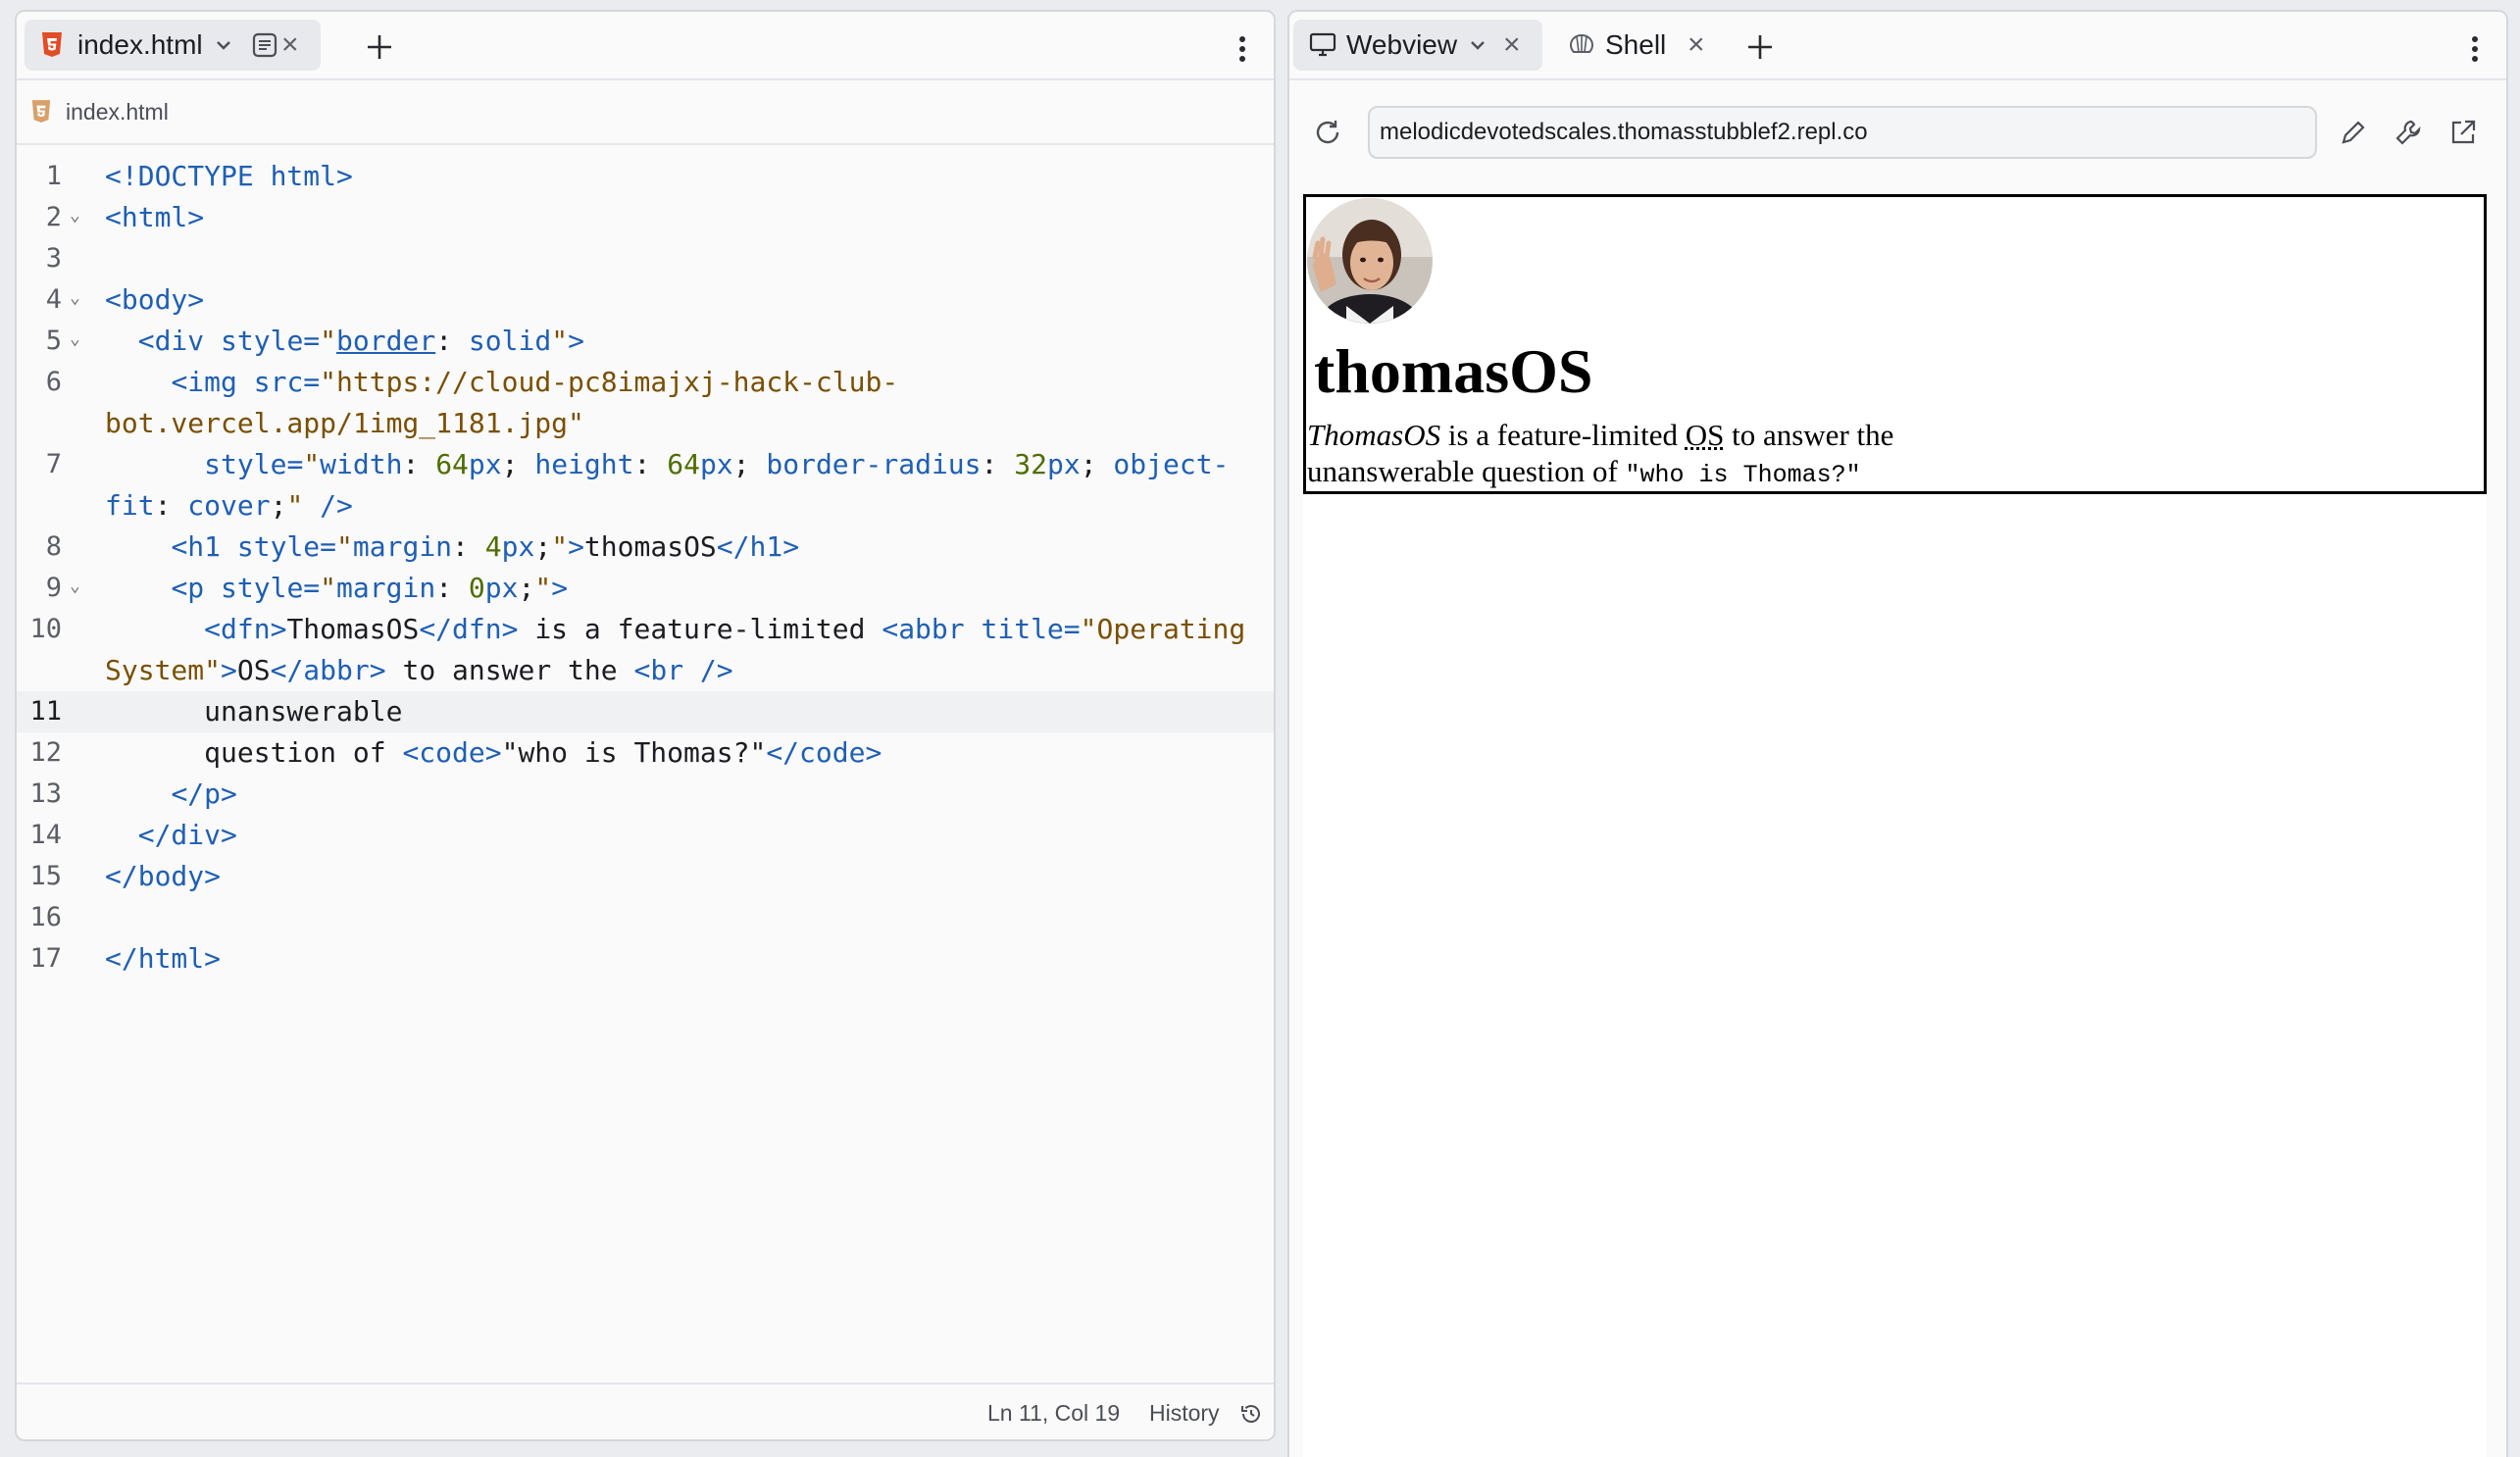 This screenshot has width=2520, height=1457. I want to click on html5-icon, so click(52, 45).